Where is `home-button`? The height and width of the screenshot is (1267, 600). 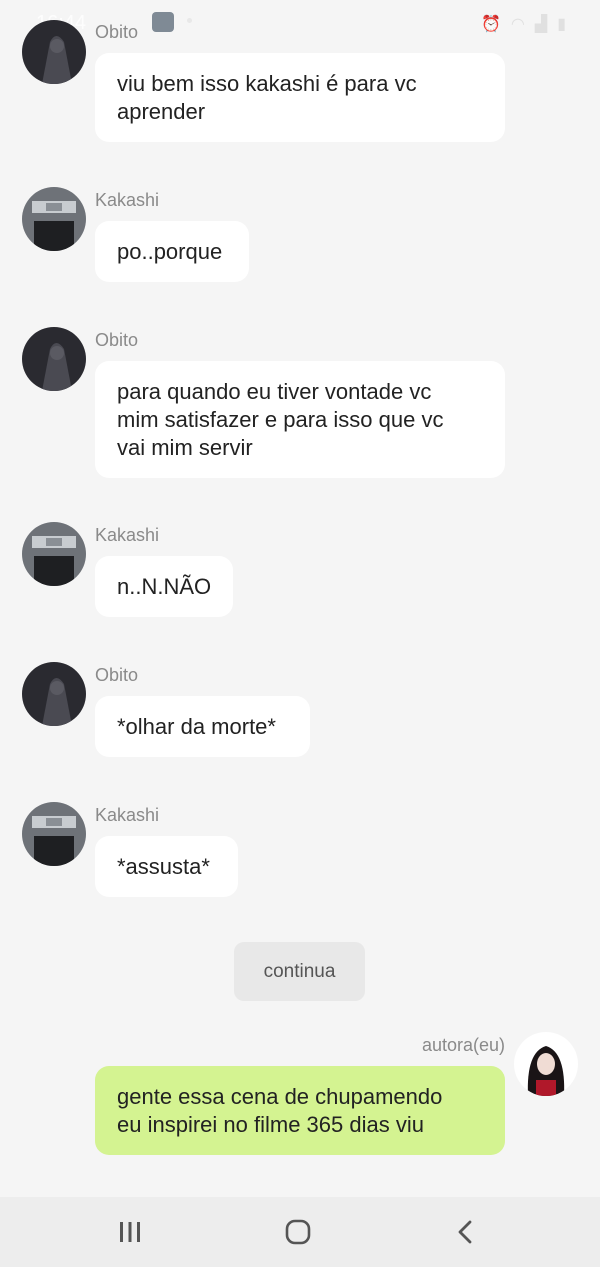
home-button is located at coordinates (298, 1232).